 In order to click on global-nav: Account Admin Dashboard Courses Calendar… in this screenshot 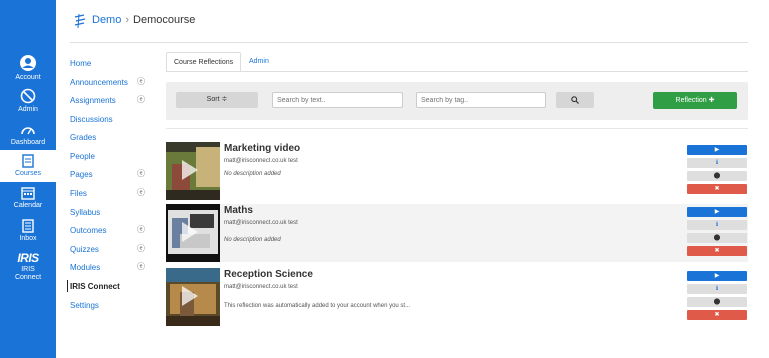, I will do `click(28, 179)`.